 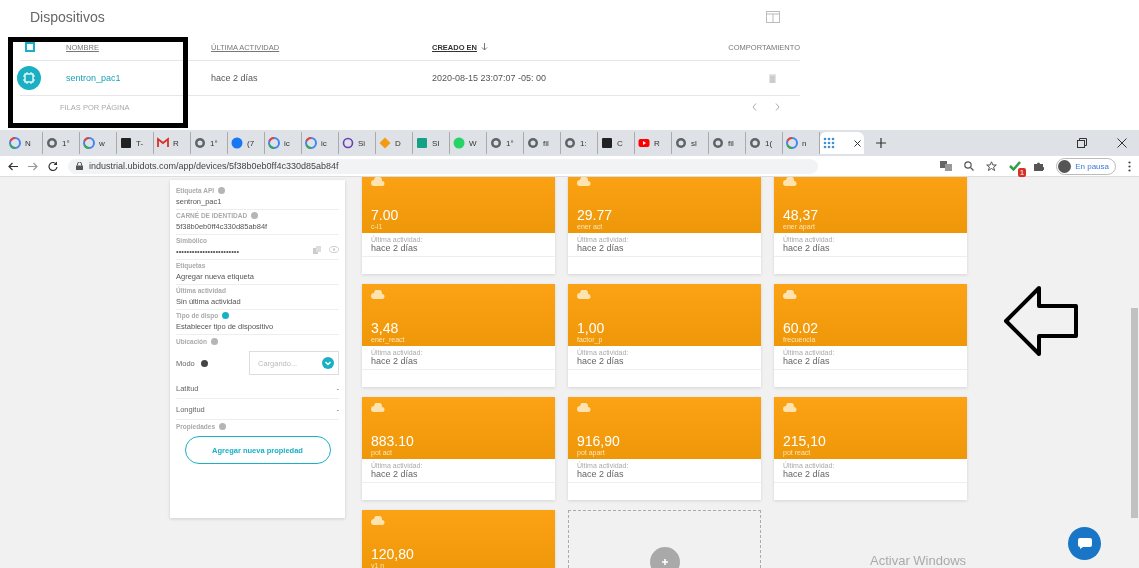 I want to click on chip-icon, so click(x=29, y=78).